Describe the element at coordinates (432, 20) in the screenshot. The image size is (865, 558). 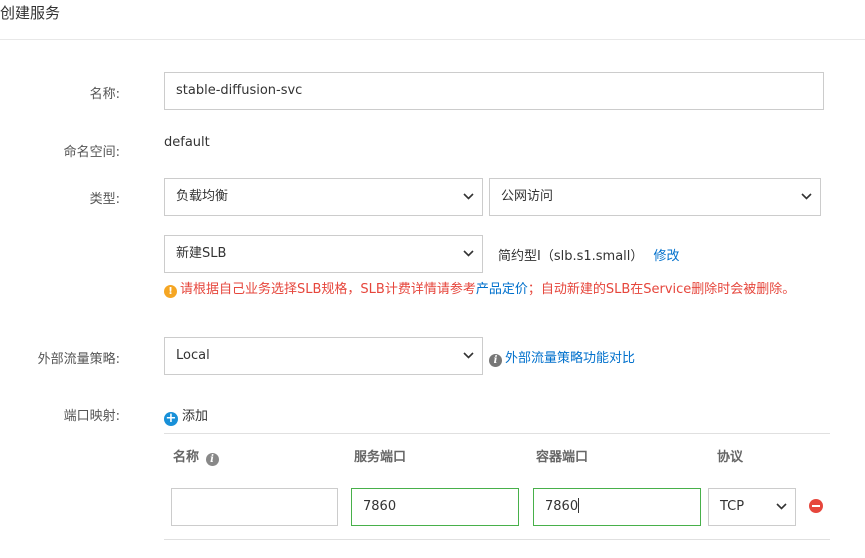
I see `page-header: 创建服务` at that location.